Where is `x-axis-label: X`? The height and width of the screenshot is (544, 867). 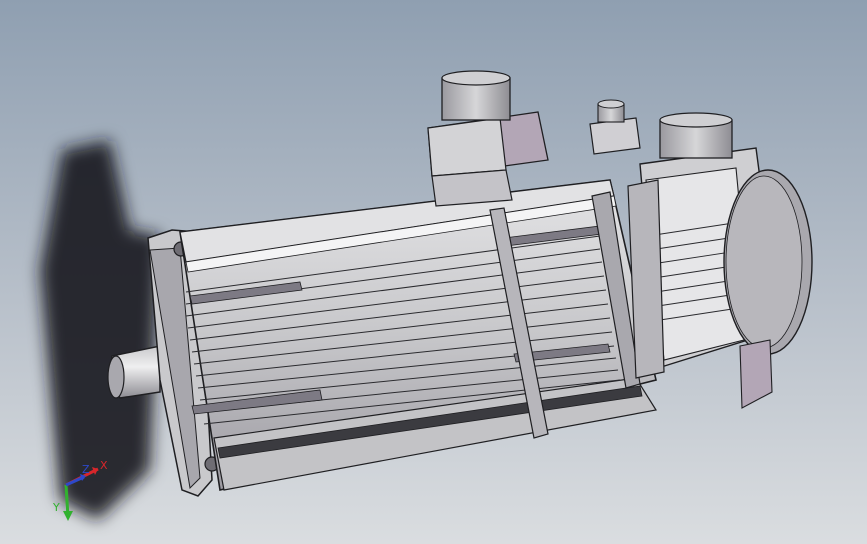
x-axis-label: X is located at coordinates (104, 465).